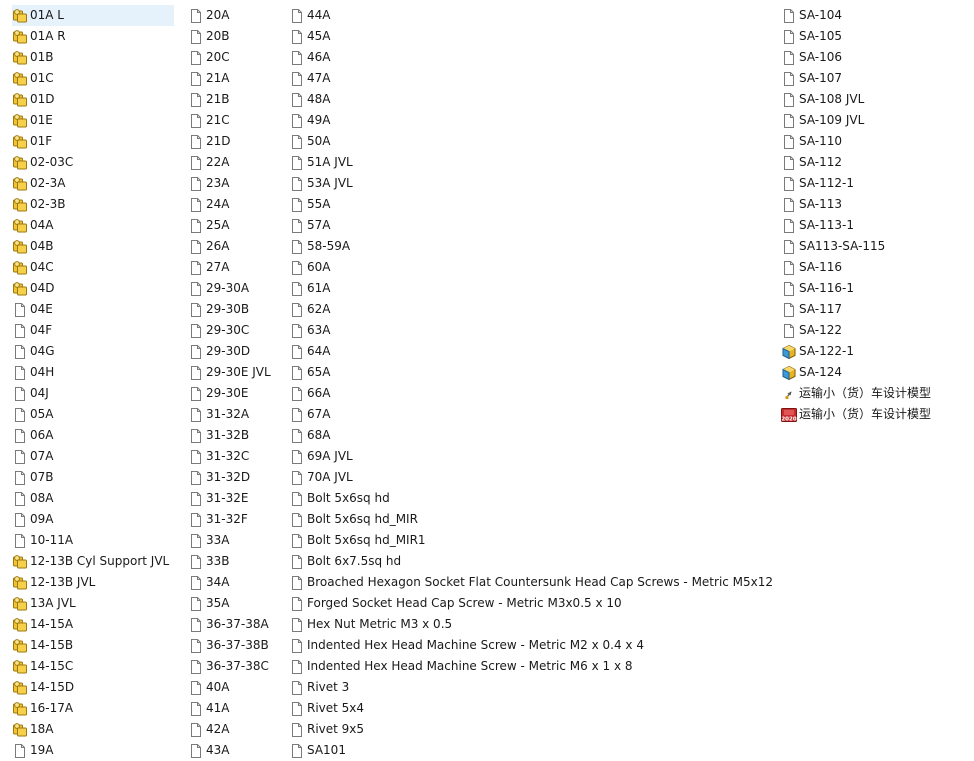 This screenshot has height=761, width=974. What do you see at coordinates (93, 603) in the screenshot?
I see `file-item: 13A JVL` at bounding box center [93, 603].